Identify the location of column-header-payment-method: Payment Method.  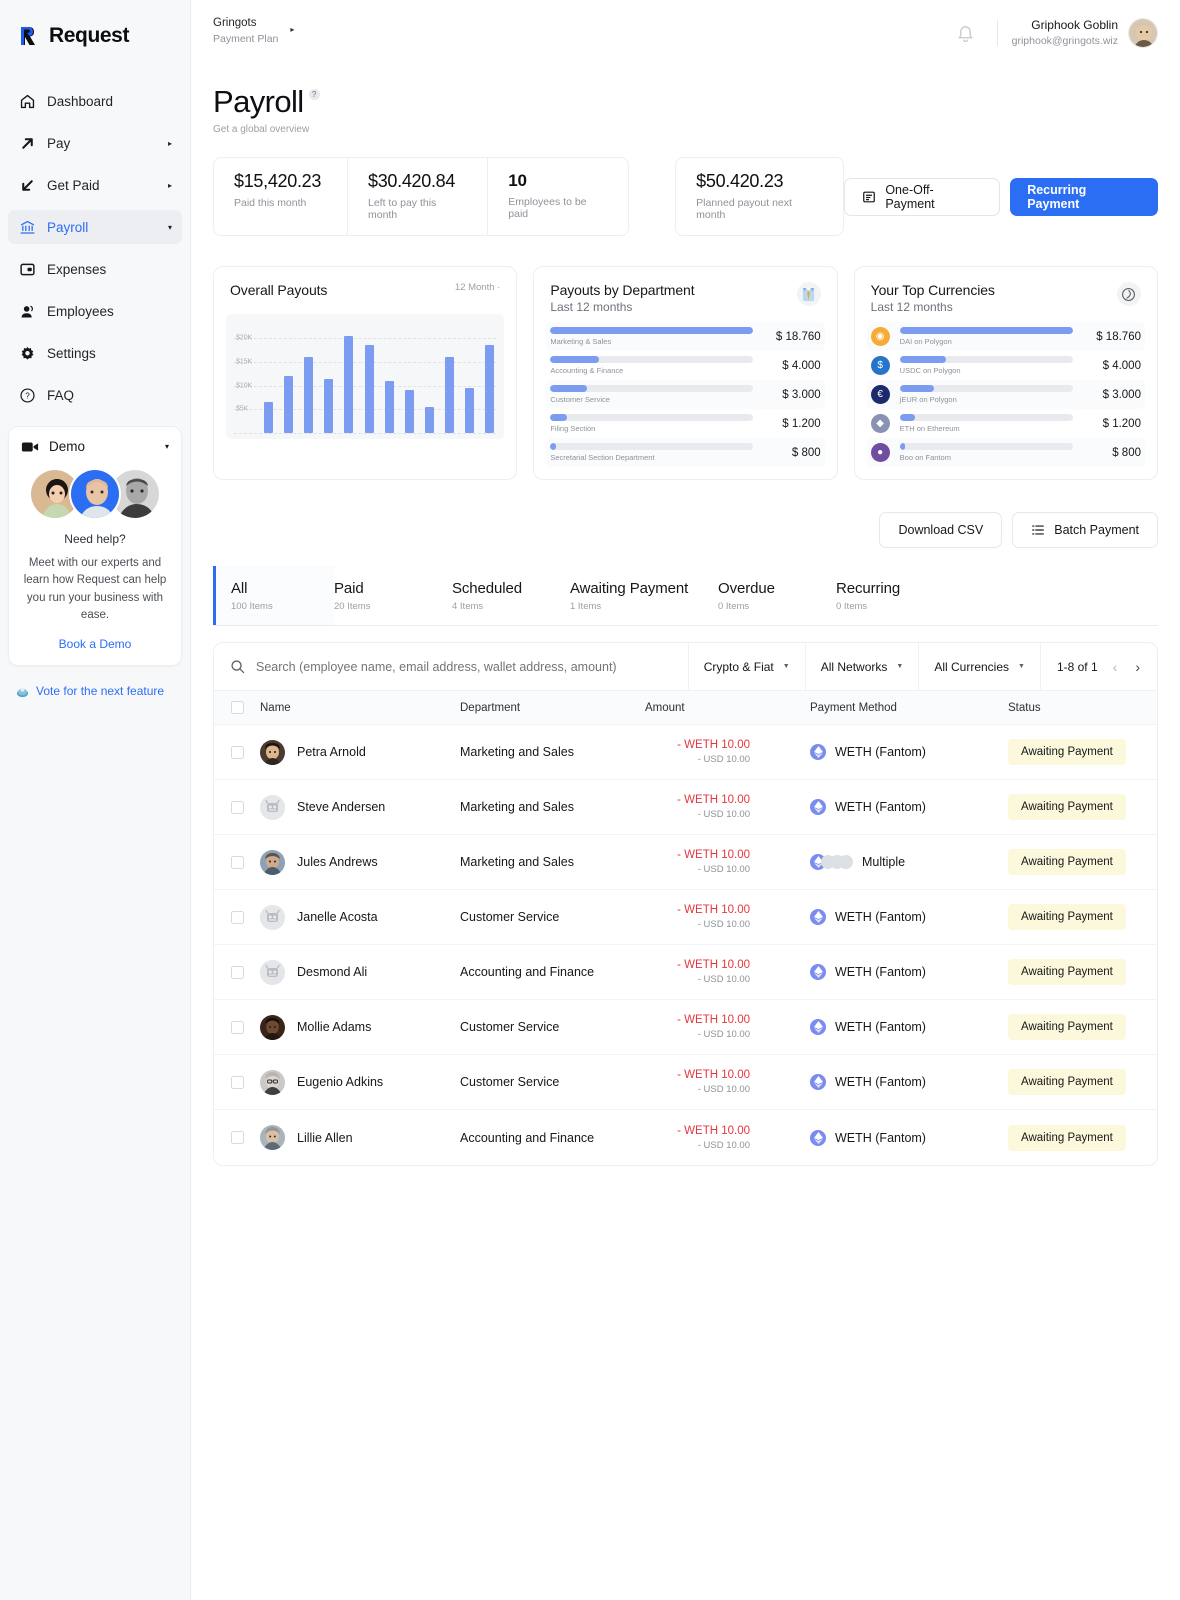
(909, 708).